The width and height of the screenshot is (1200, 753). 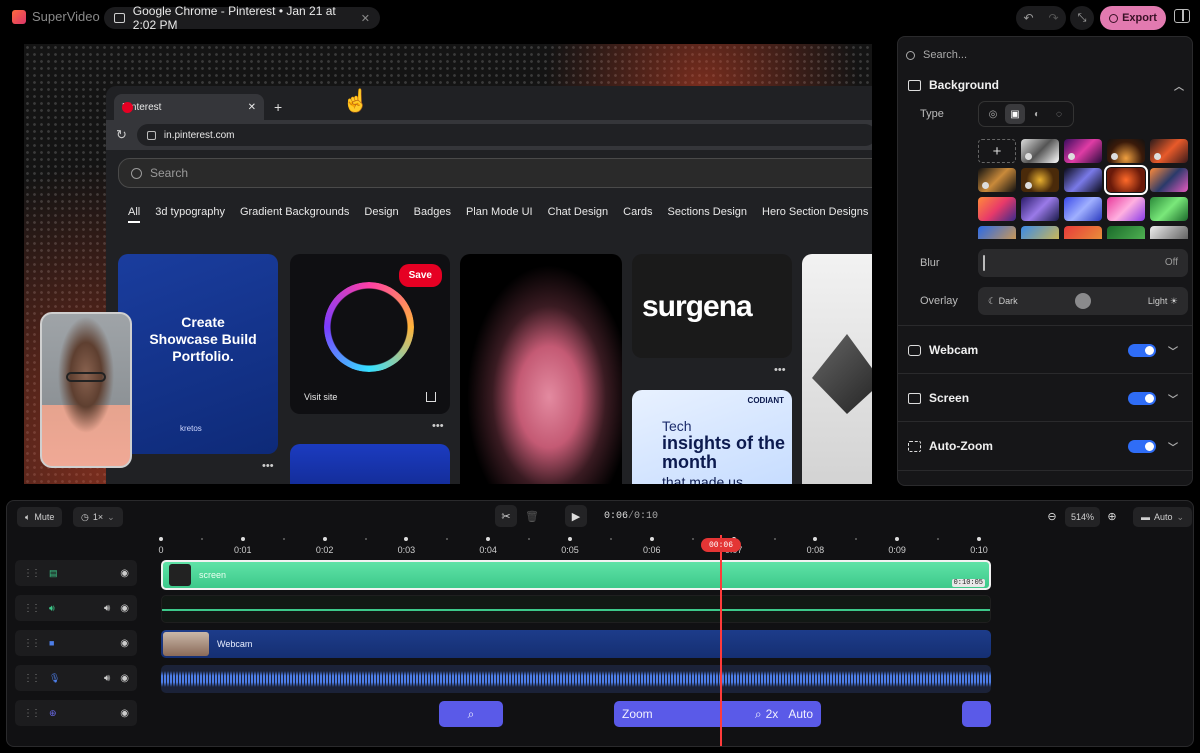 What do you see at coordinates (1083, 263) in the screenshot?
I see `blur-slider: Off` at bounding box center [1083, 263].